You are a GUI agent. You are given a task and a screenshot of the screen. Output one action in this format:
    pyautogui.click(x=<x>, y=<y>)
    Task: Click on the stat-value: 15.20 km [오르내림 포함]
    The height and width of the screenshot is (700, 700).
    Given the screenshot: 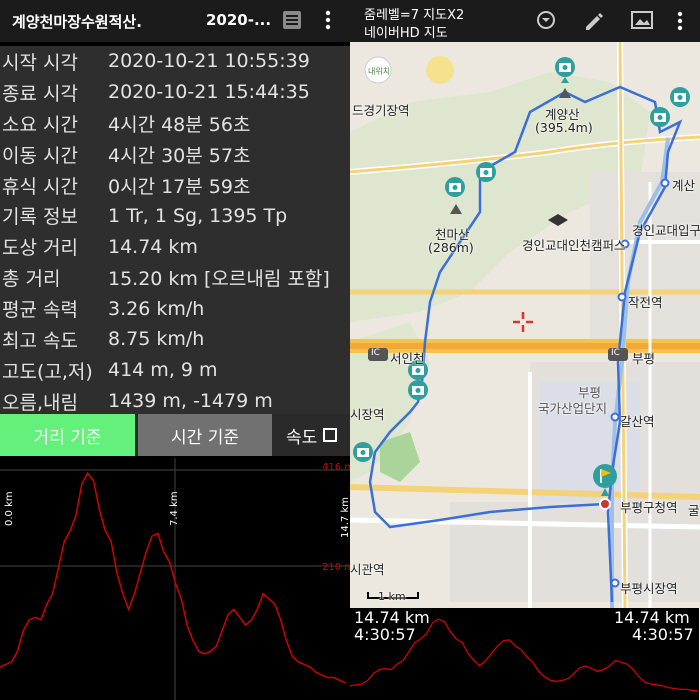 What is the action you would take?
    pyautogui.click(x=219, y=279)
    